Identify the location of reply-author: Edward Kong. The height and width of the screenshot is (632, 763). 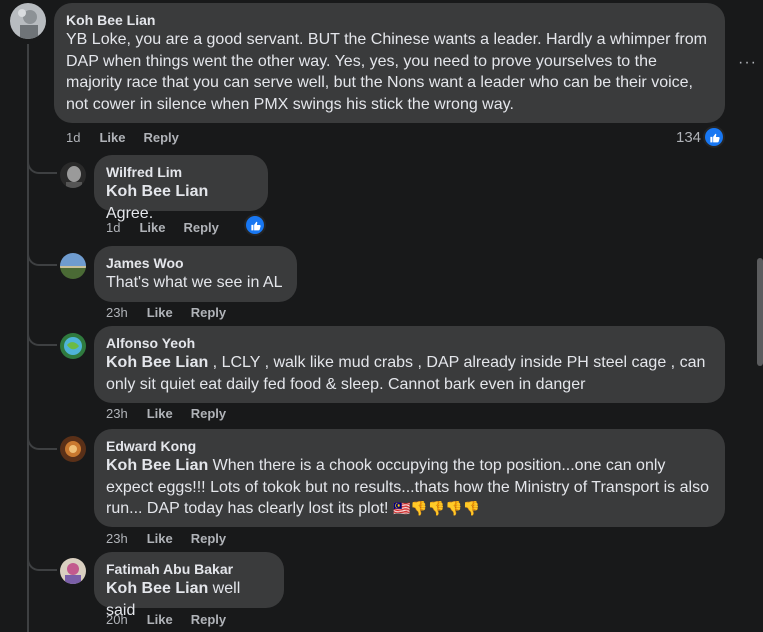
(409, 446).